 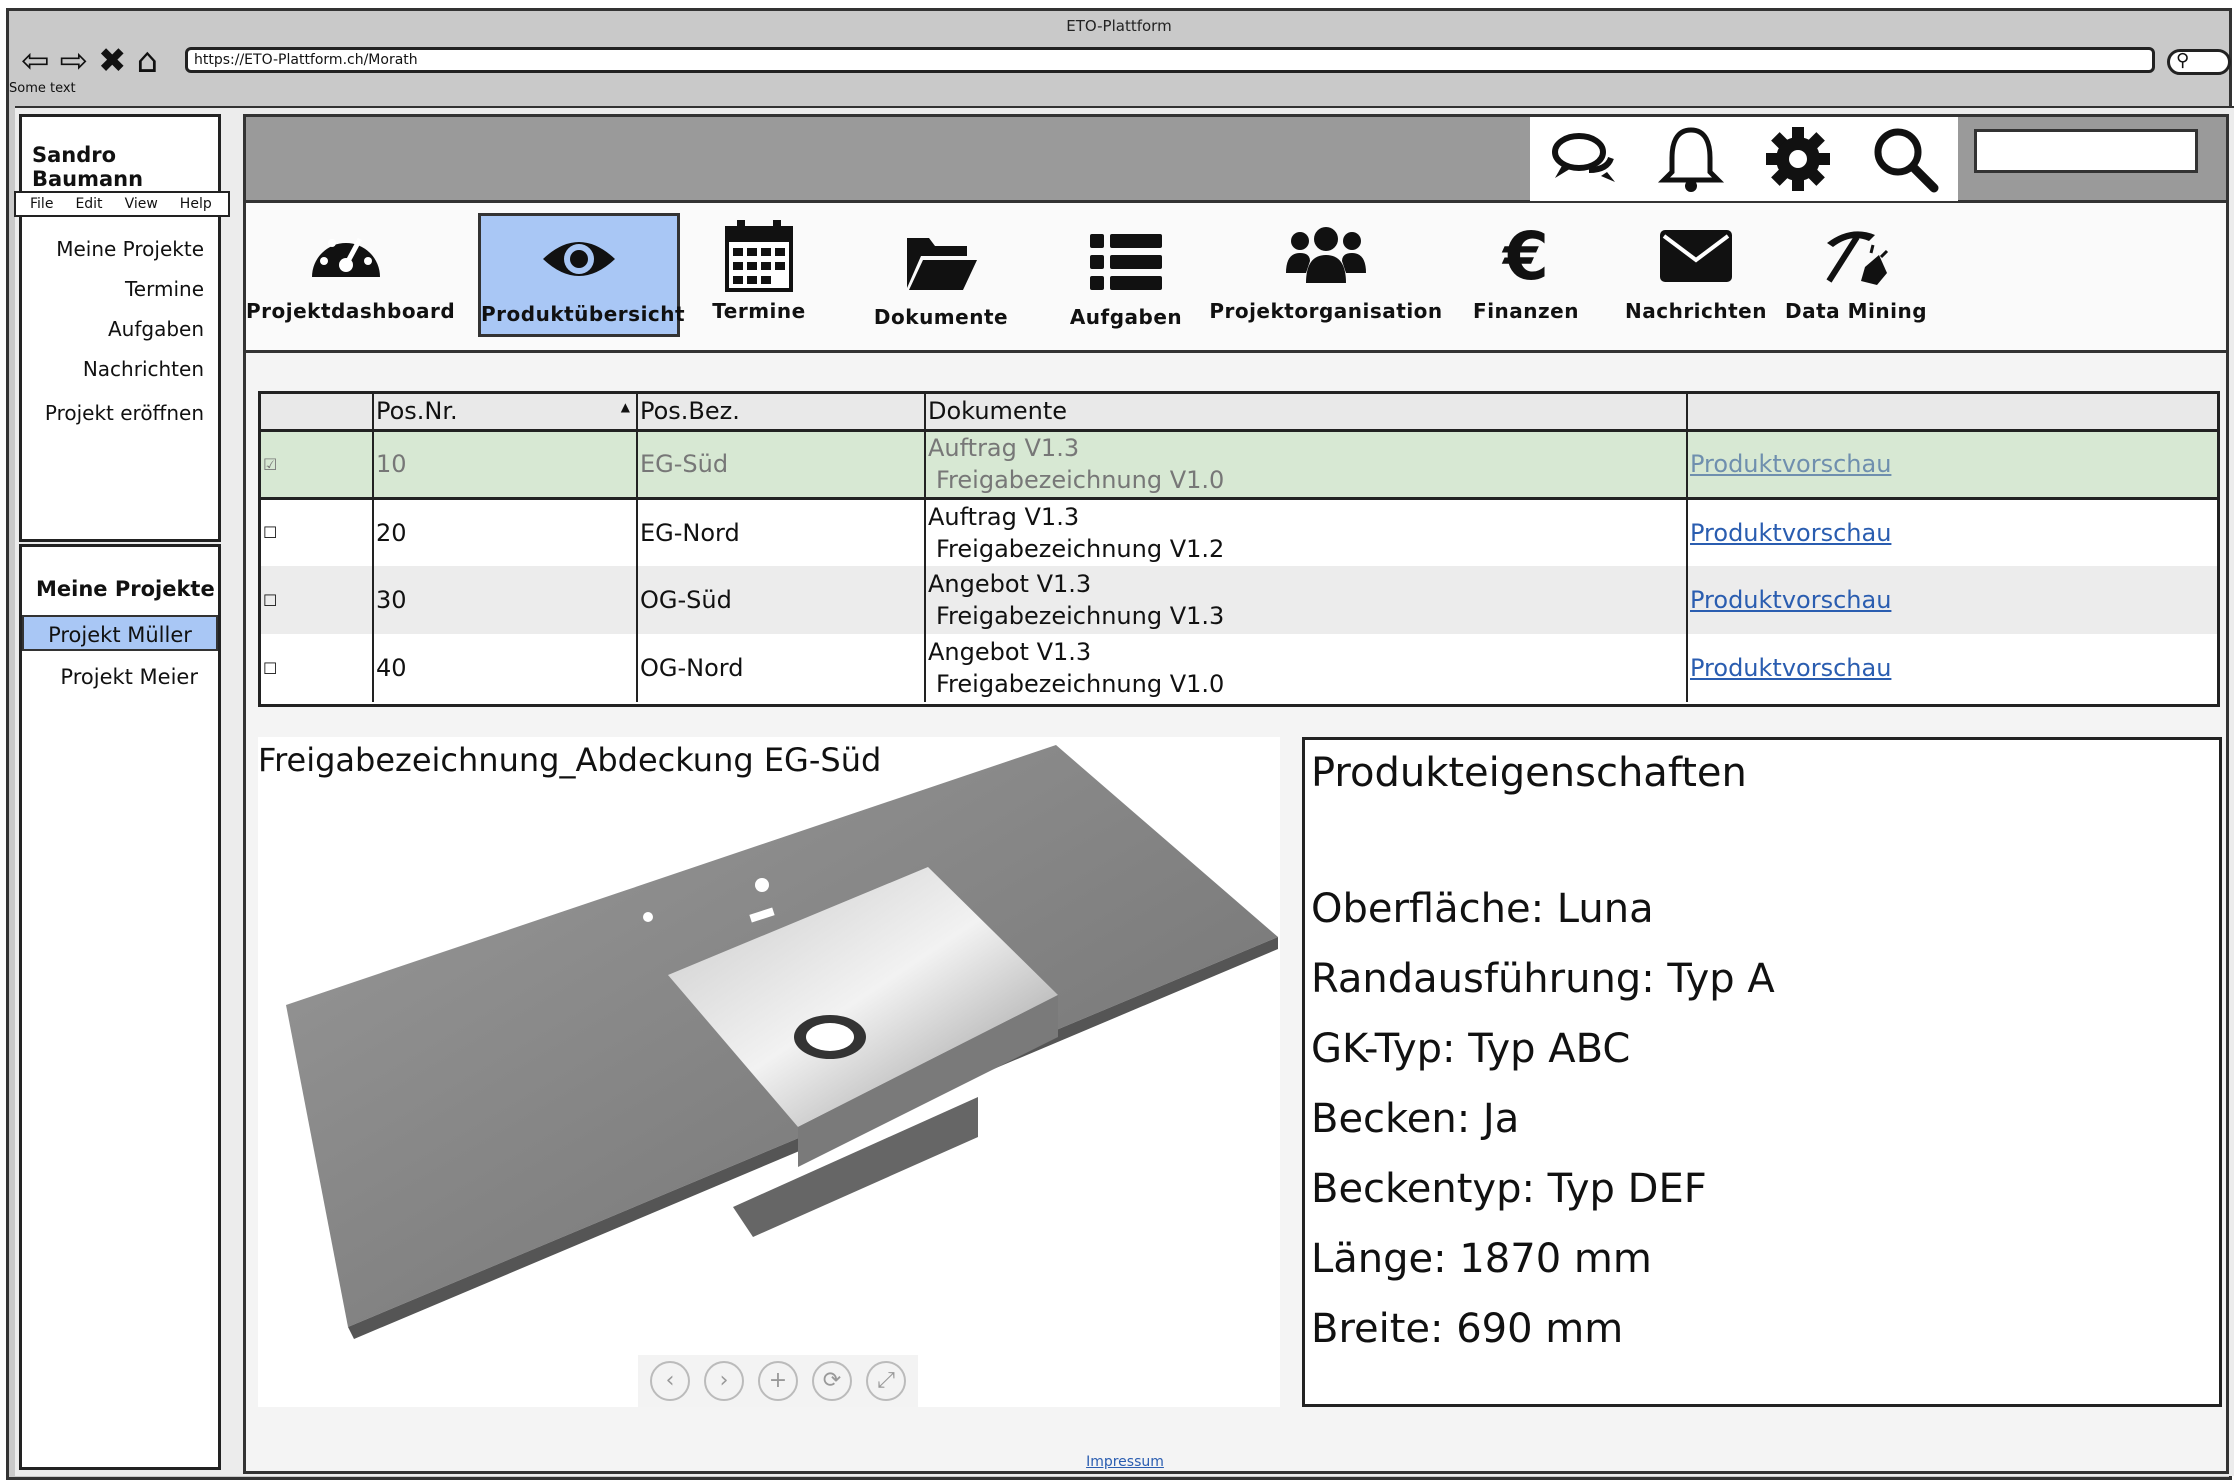 What do you see at coordinates (1695, 311) in the screenshot?
I see `tab-label: Nachrichten` at bounding box center [1695, 311].